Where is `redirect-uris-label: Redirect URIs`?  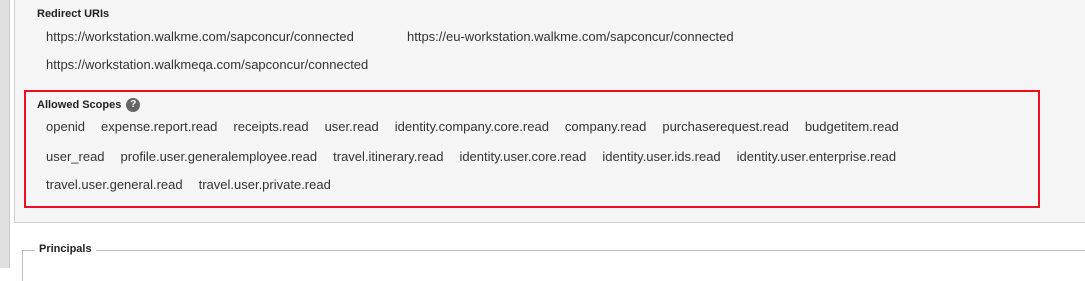 redirect-uris-label: Redirect URIs is located at coordinates (73, 14).